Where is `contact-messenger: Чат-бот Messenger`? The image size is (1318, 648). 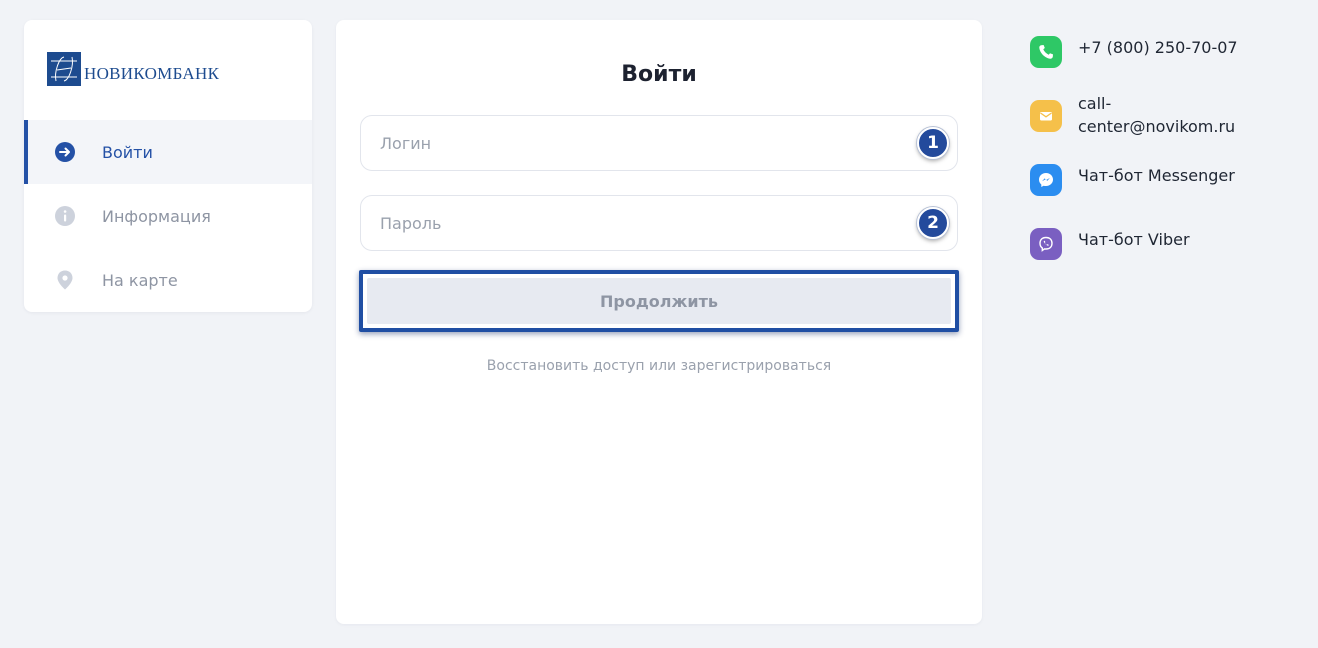 contact-messenger: Чат-бот Messenger is located at coordinates (1132, 180).